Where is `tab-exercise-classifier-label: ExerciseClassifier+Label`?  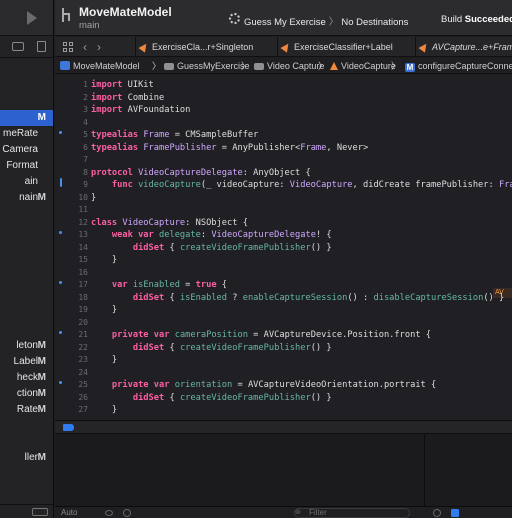
tab-exercise-classifier-label: ExerciseClassifier+Label is located at coordinates (343, 46).